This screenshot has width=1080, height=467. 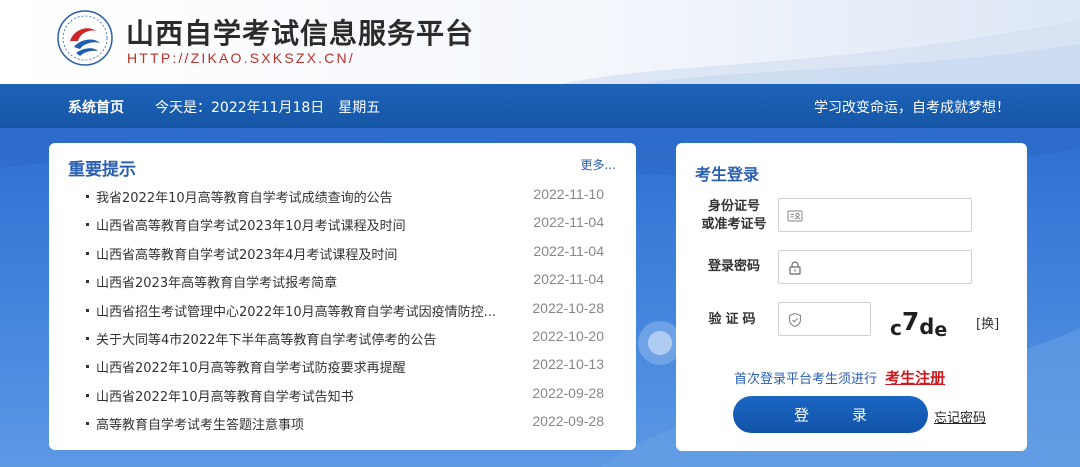 I want to click on notice-item: 高等教育自学考试考生答题注意事项 2022-09-28, so click(x=348, y=424).